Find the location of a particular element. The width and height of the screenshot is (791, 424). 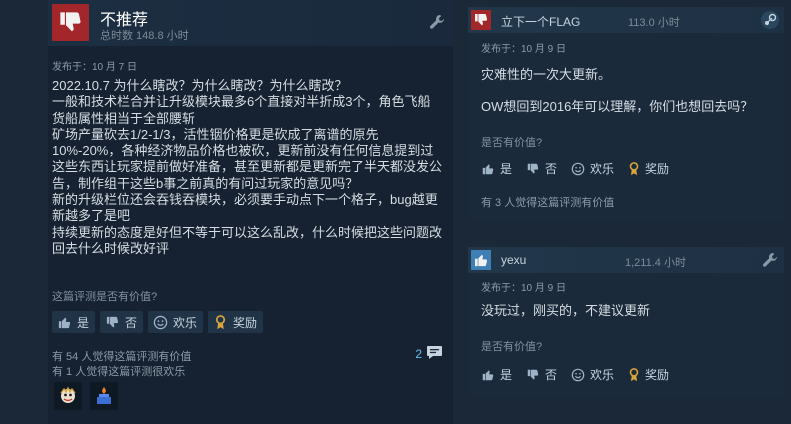

review-line: 告，制作组干这些b事之前真的有问过玩家的意见吗？ is located at coordinates (205, 183).